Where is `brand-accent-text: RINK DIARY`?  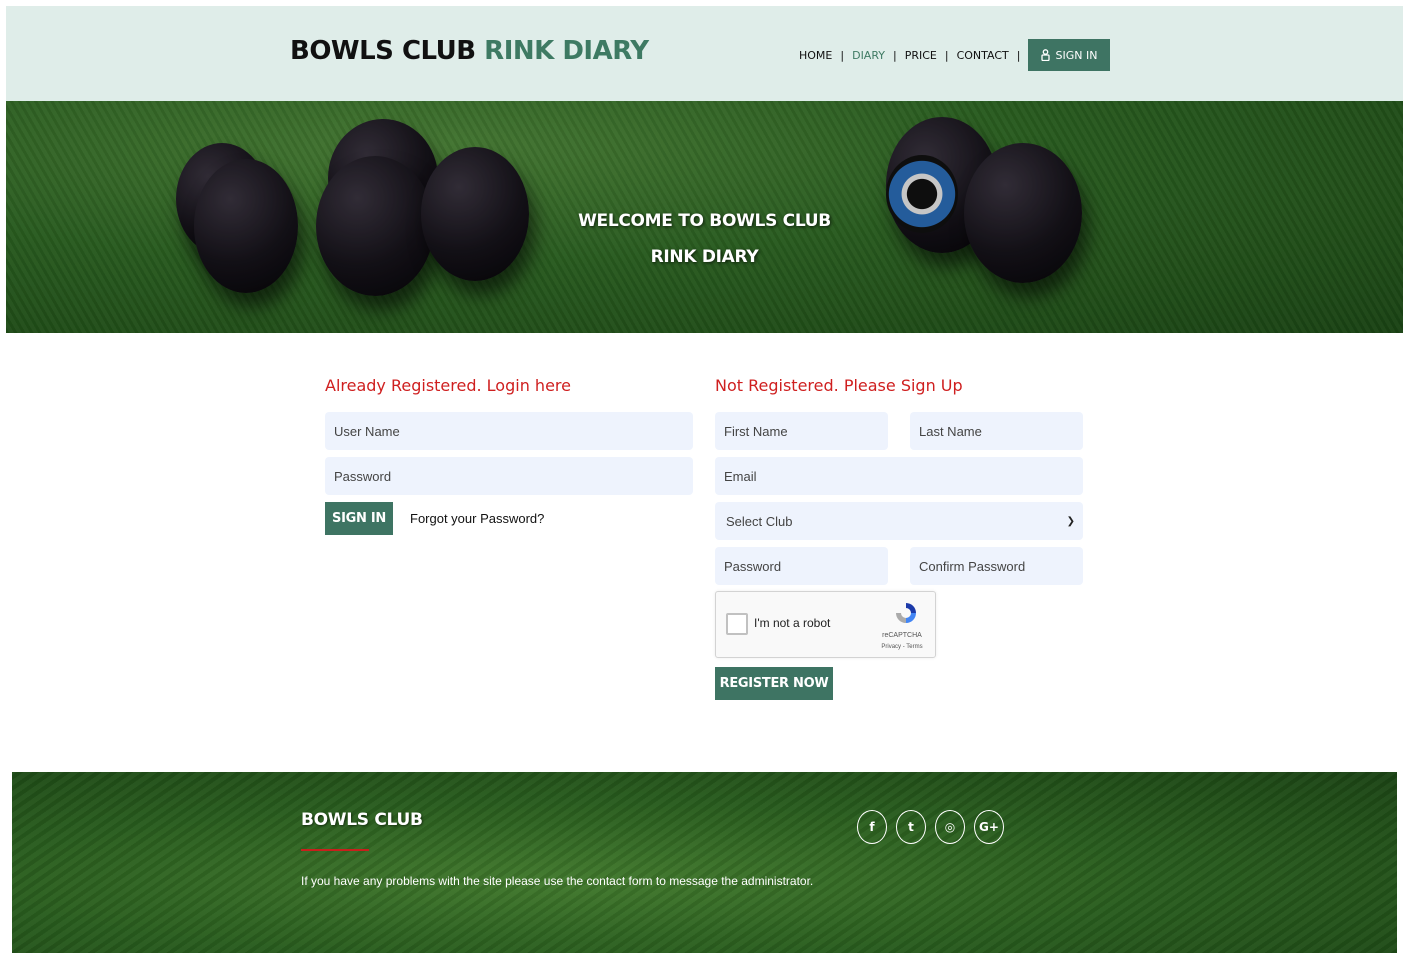
brand-accent-text: RINK DIARY is located at coordinates (566, 51).